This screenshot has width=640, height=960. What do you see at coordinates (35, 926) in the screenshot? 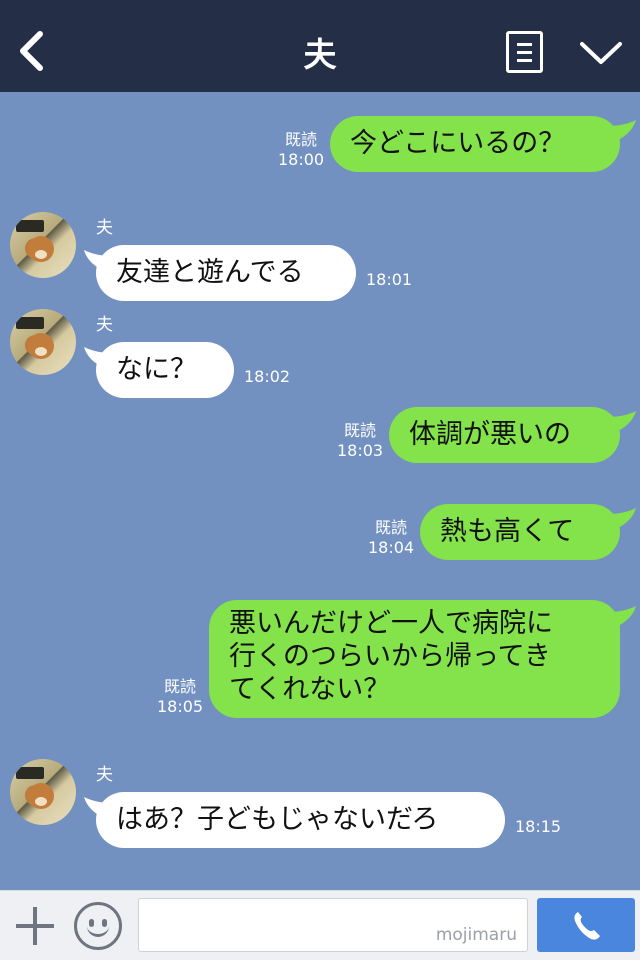
I see `add-button` at bounding box center [35, 926].